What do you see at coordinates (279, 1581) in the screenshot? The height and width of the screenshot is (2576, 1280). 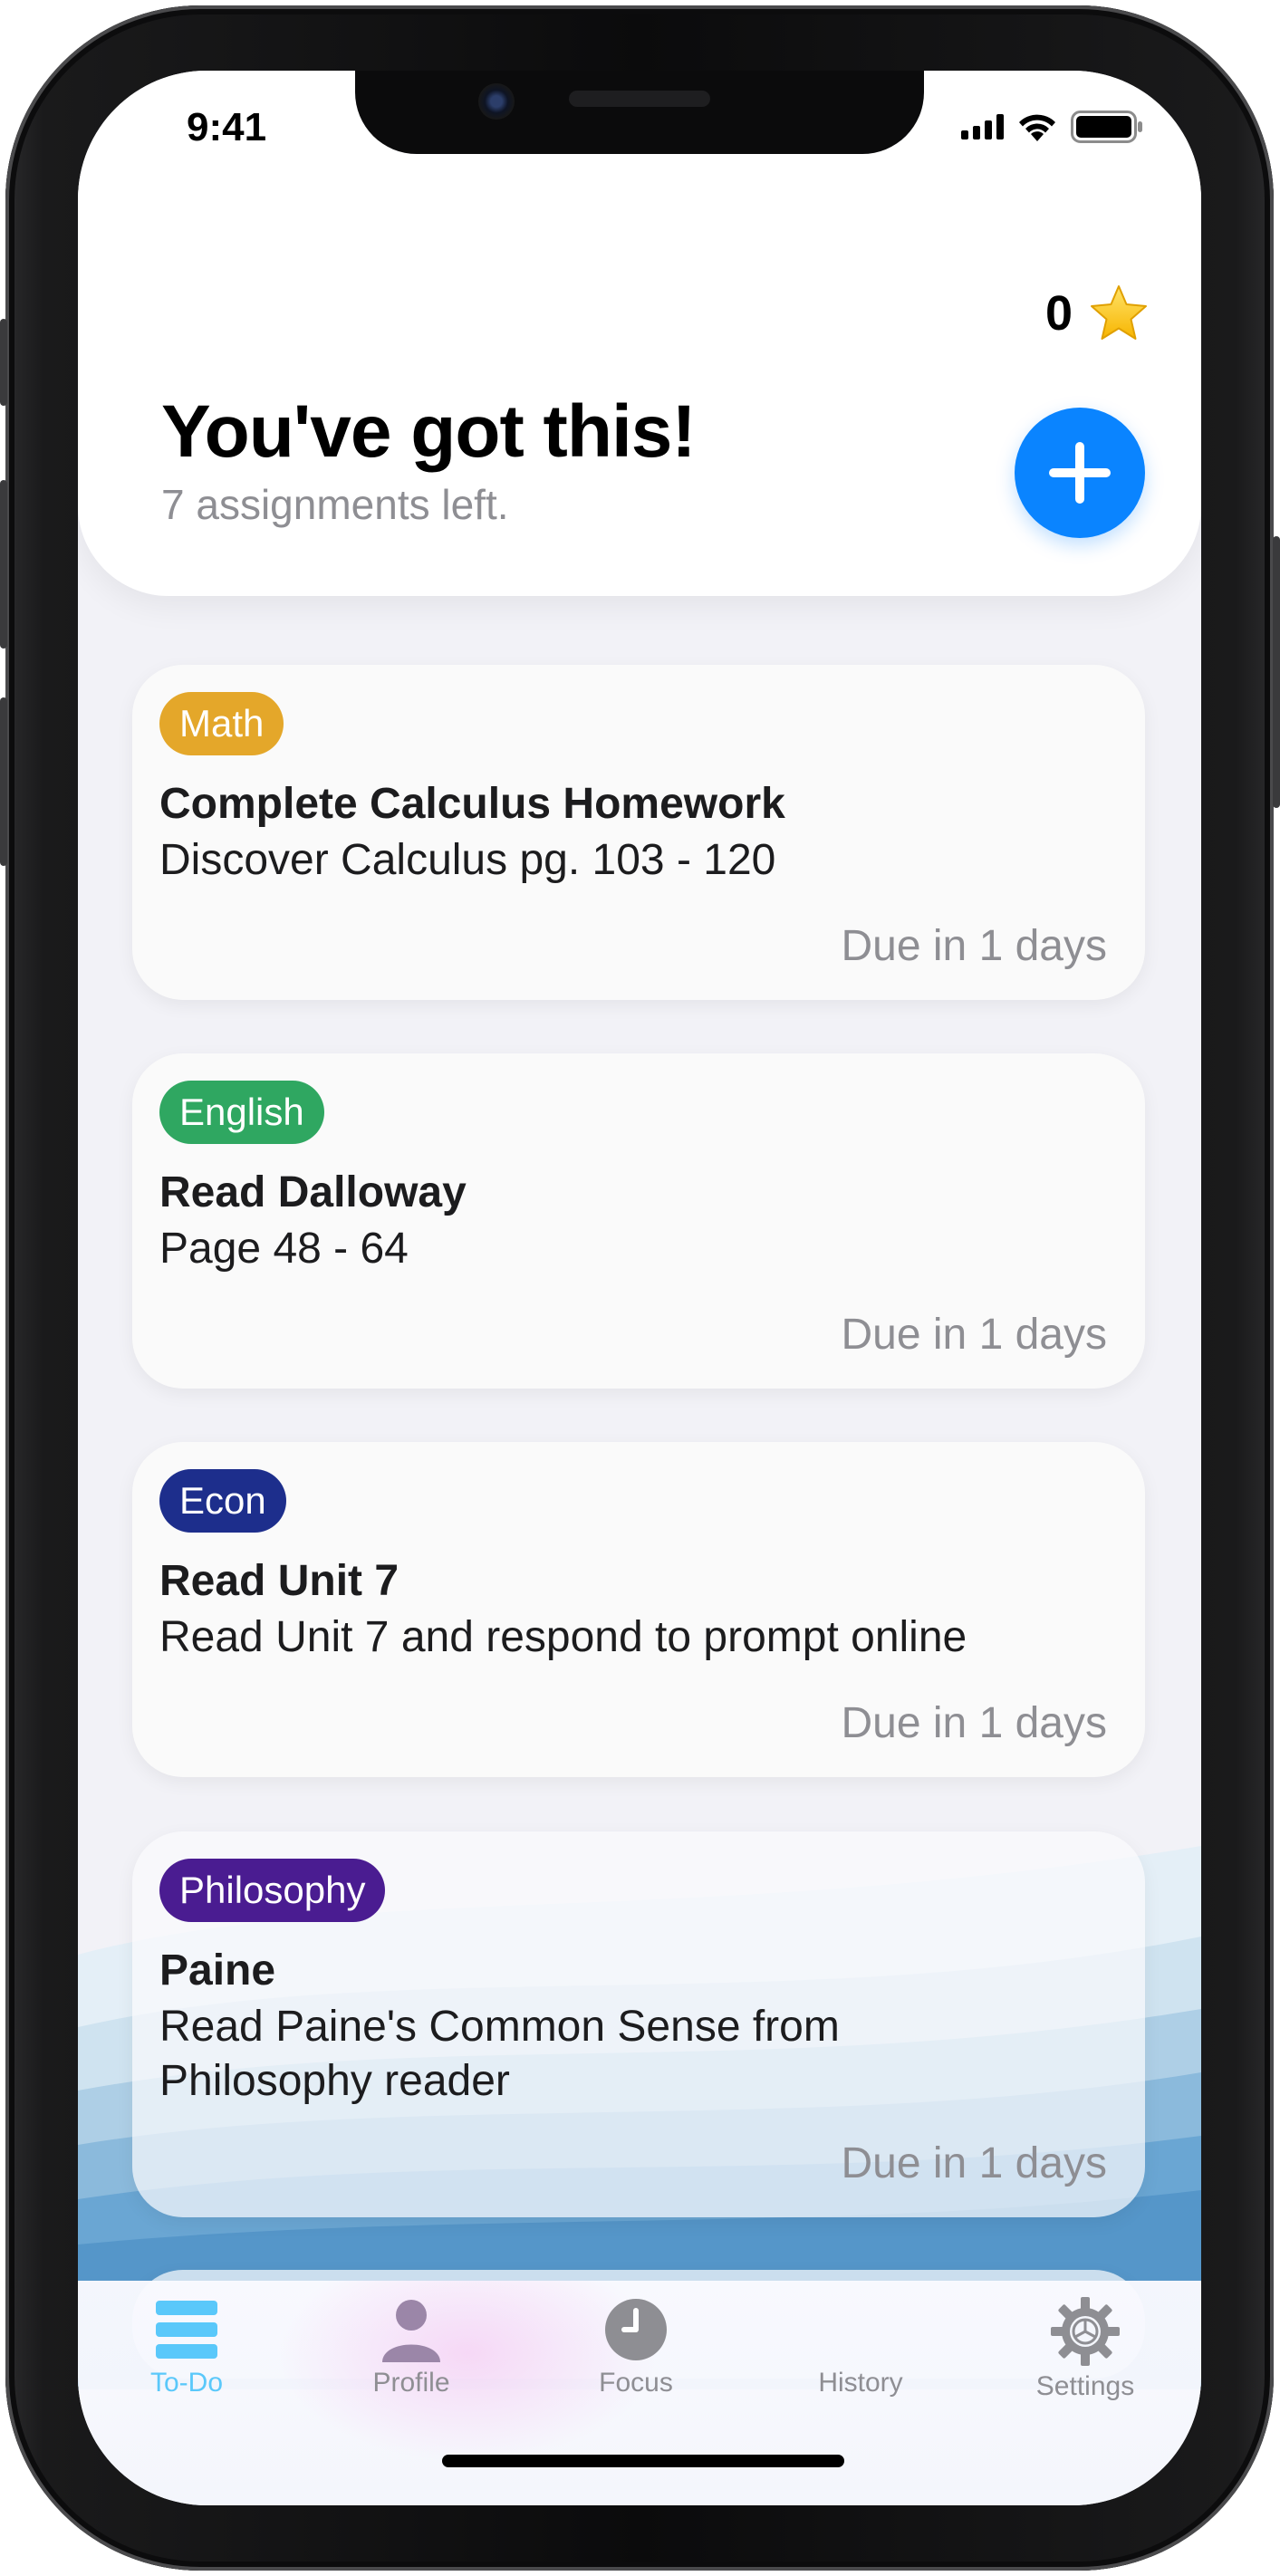 I see `assignment-title: Read Unit 7` at bounding box center [279, 1581].